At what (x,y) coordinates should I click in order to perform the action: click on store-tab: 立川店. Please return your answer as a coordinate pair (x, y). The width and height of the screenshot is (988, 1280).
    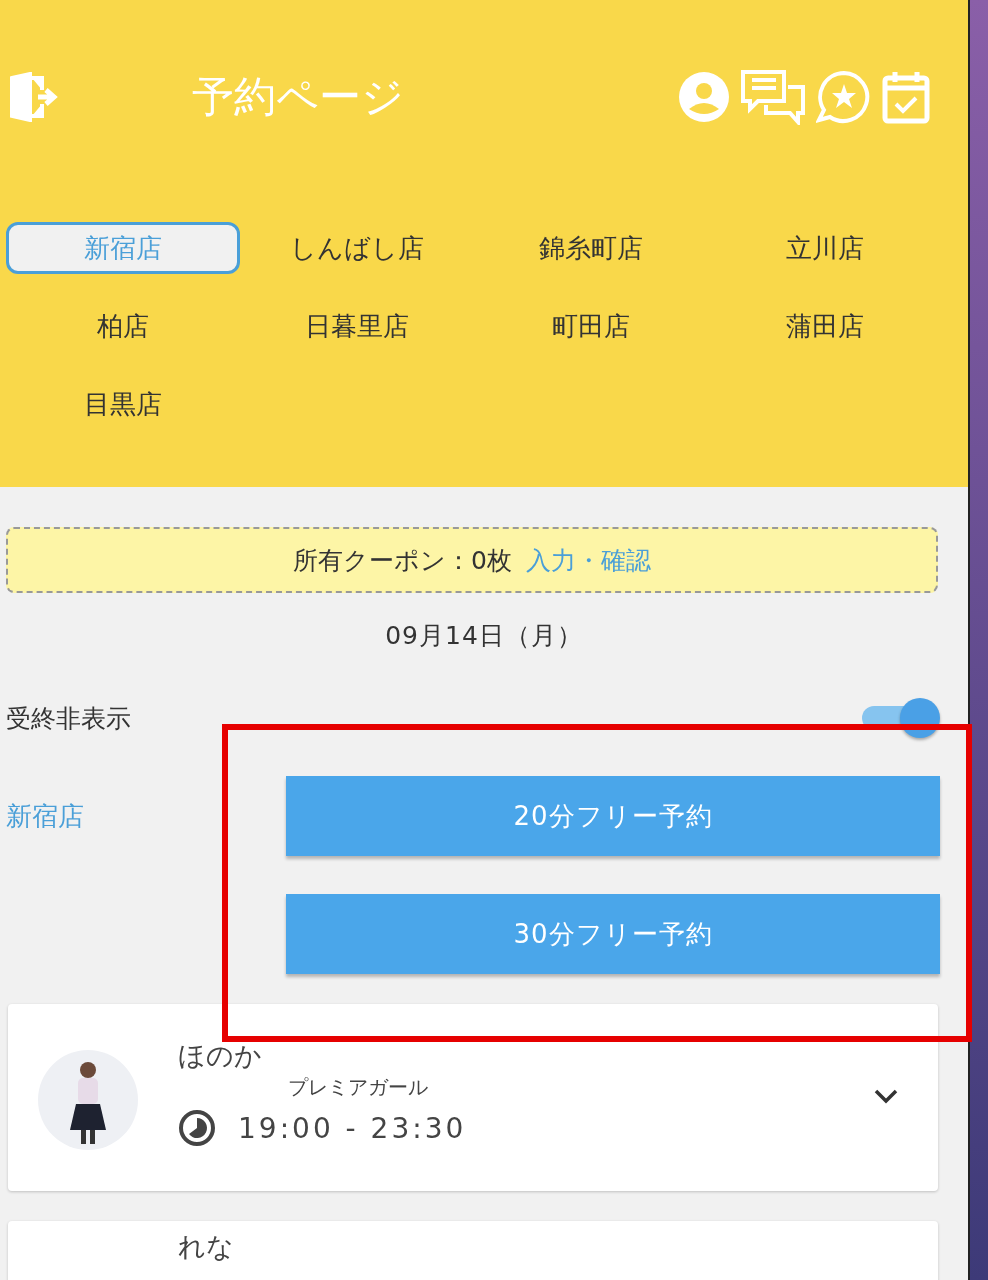
    Looking at the image, I should click on (825, 248).